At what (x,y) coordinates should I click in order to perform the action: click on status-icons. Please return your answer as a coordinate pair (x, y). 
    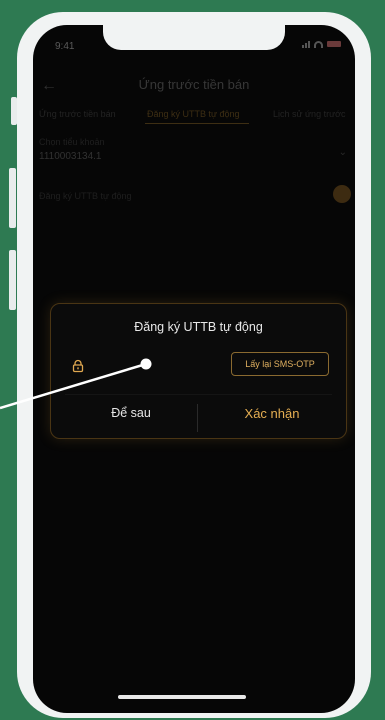
    Looking at the image, I should click on (321, 44).